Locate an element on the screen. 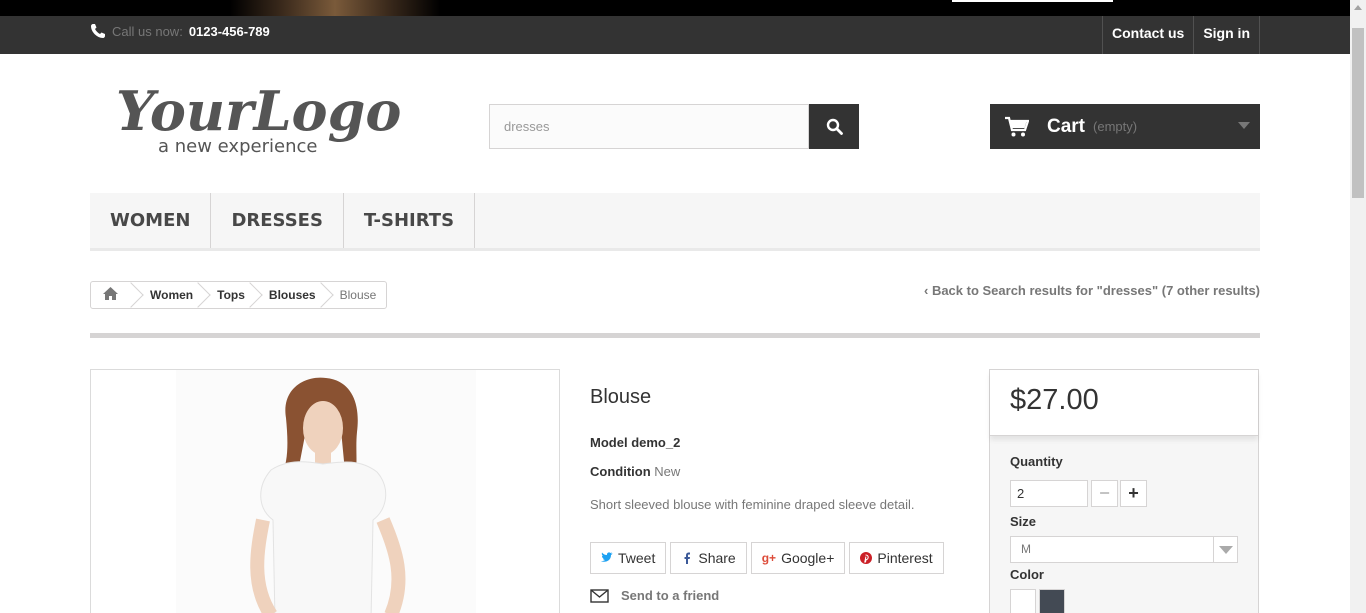  call-us: Call us now: 0123-456-789 is located at coordinates (180, 31).